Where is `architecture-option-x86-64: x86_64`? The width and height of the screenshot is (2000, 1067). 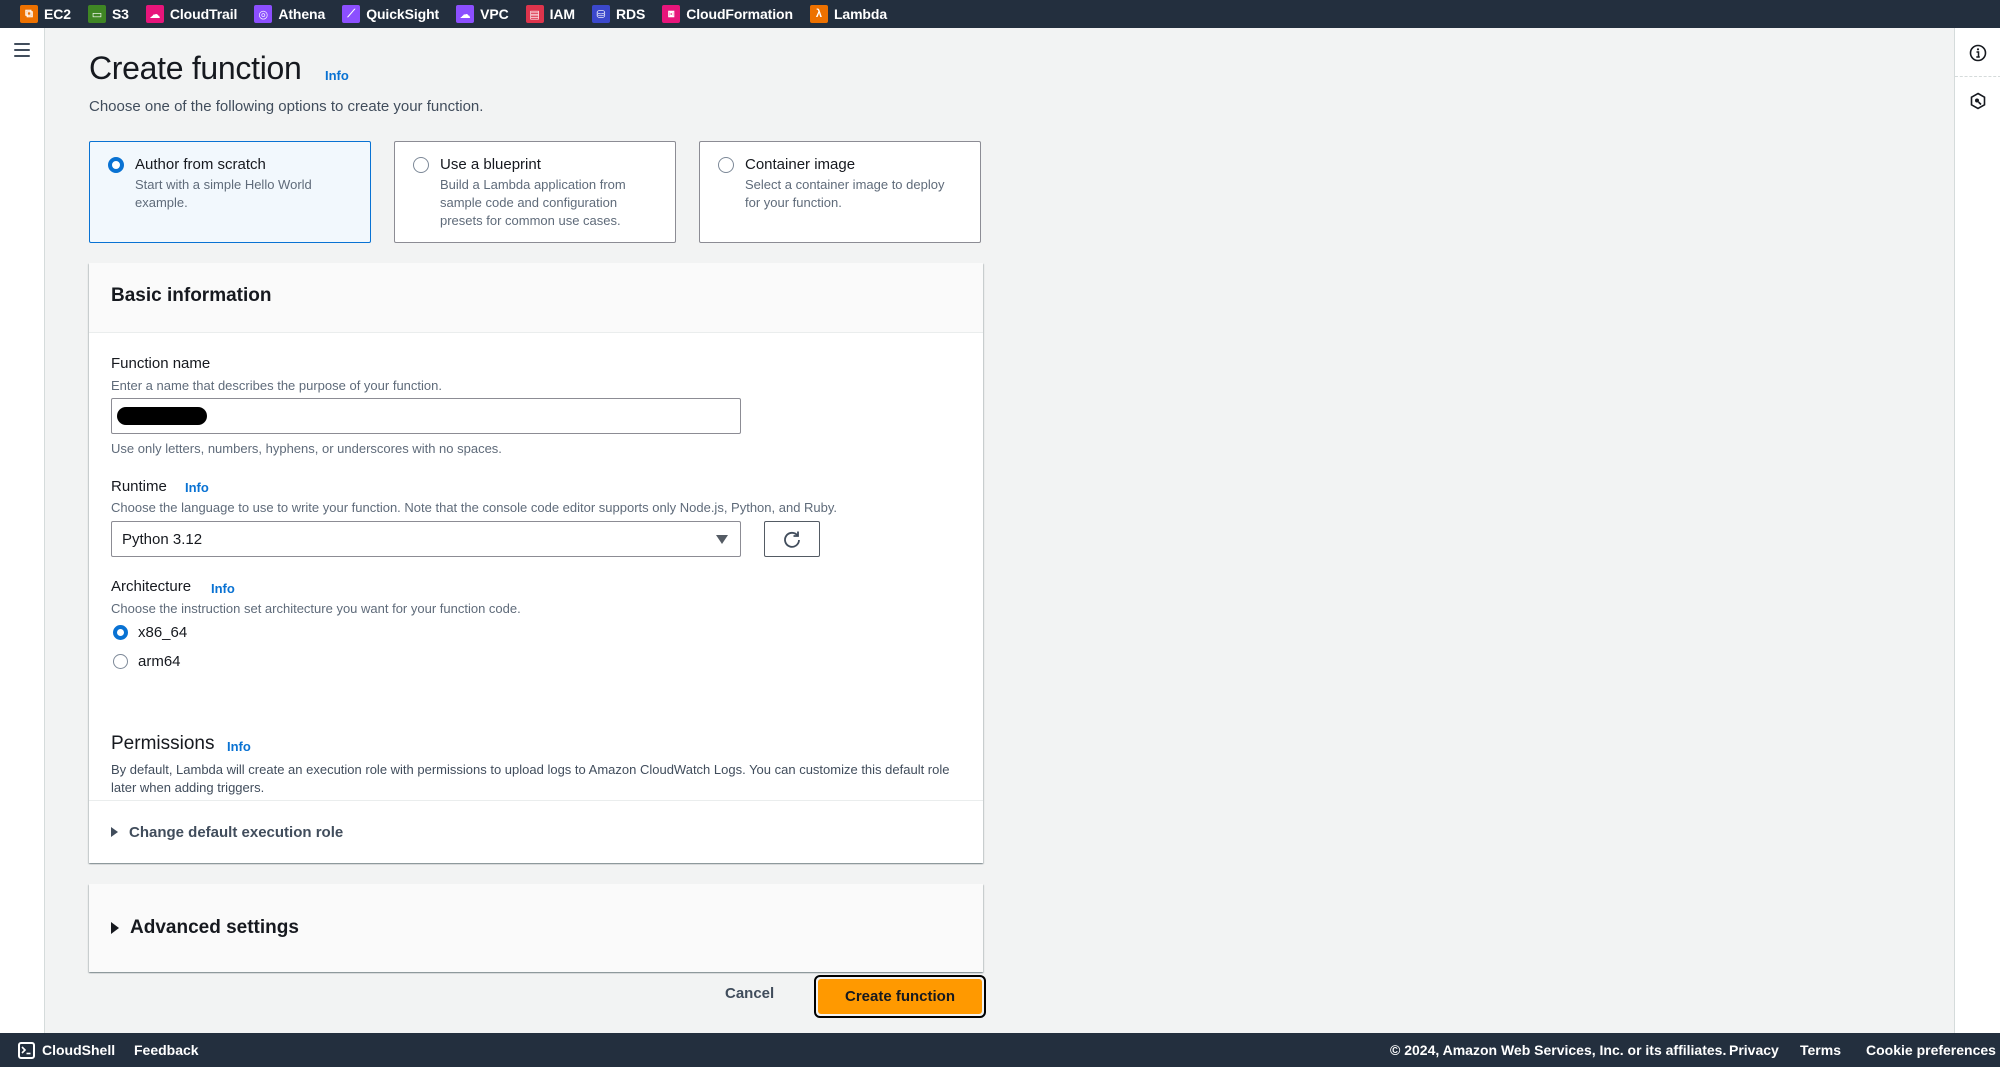
architecture-option-x86-64: x86_64 is located at coordinates (149, 632).